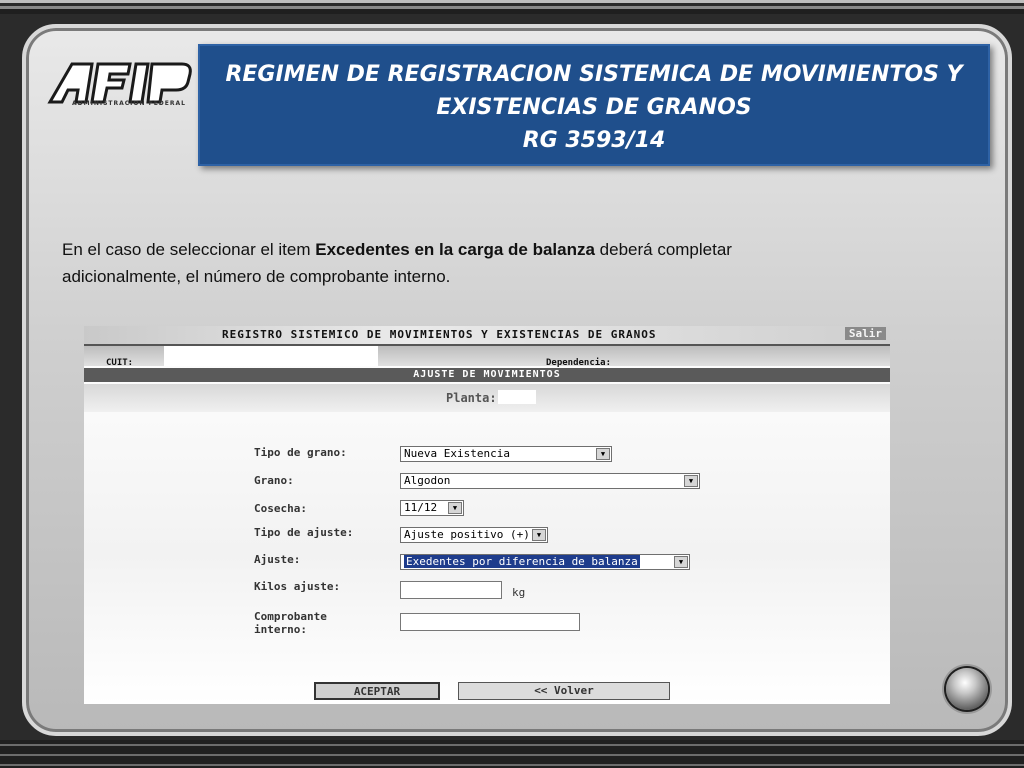 This screenshot has height=768, width=1024. What do you see at coordinates (512, 7) in the screenshot?
I see `frame-top` at bounding box center [512, 7].